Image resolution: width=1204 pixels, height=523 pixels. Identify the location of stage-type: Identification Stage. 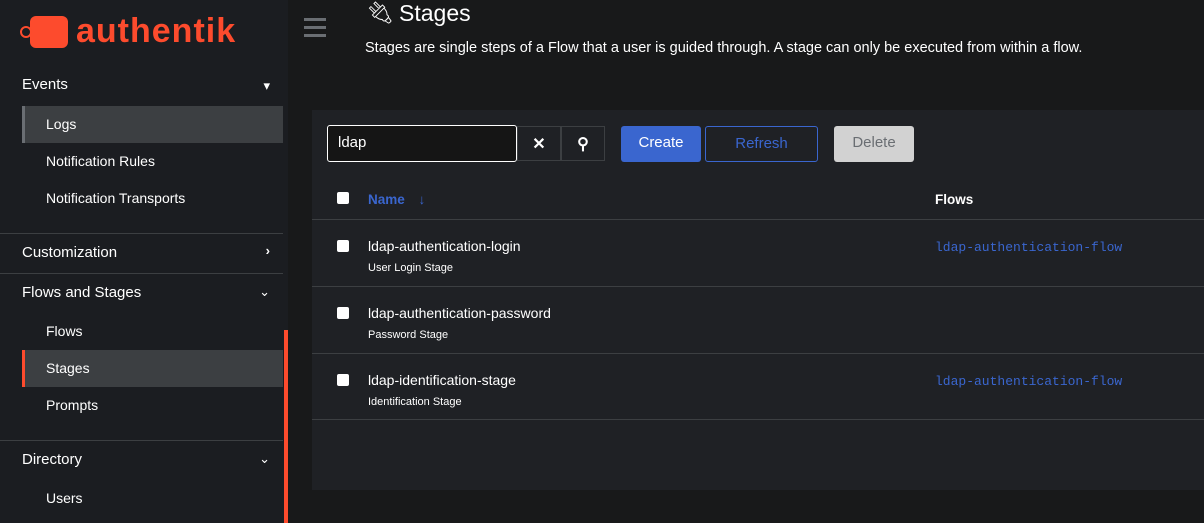
(415, 402).